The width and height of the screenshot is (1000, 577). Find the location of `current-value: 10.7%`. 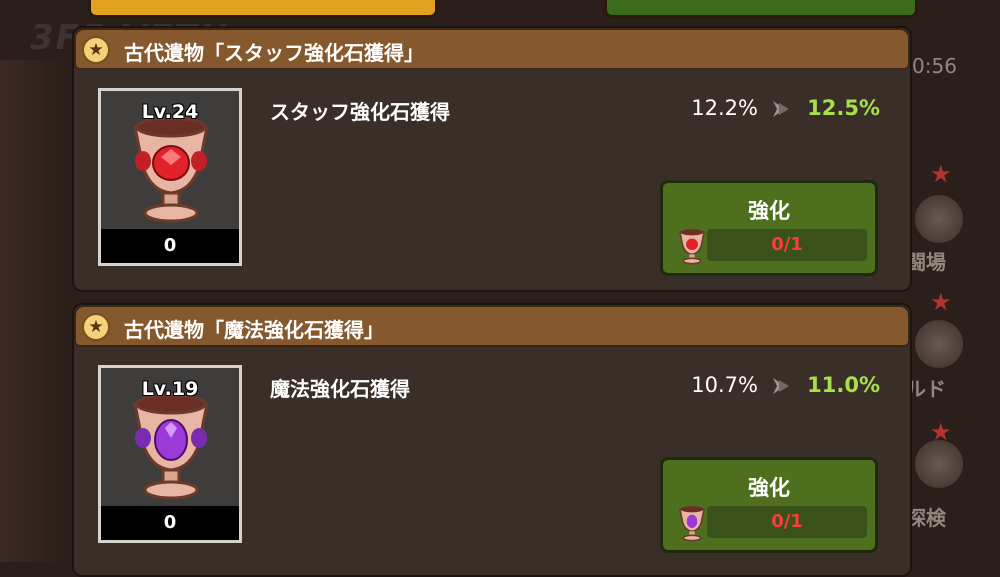

current-value: 10.7% is located at coordinates (724, 385).